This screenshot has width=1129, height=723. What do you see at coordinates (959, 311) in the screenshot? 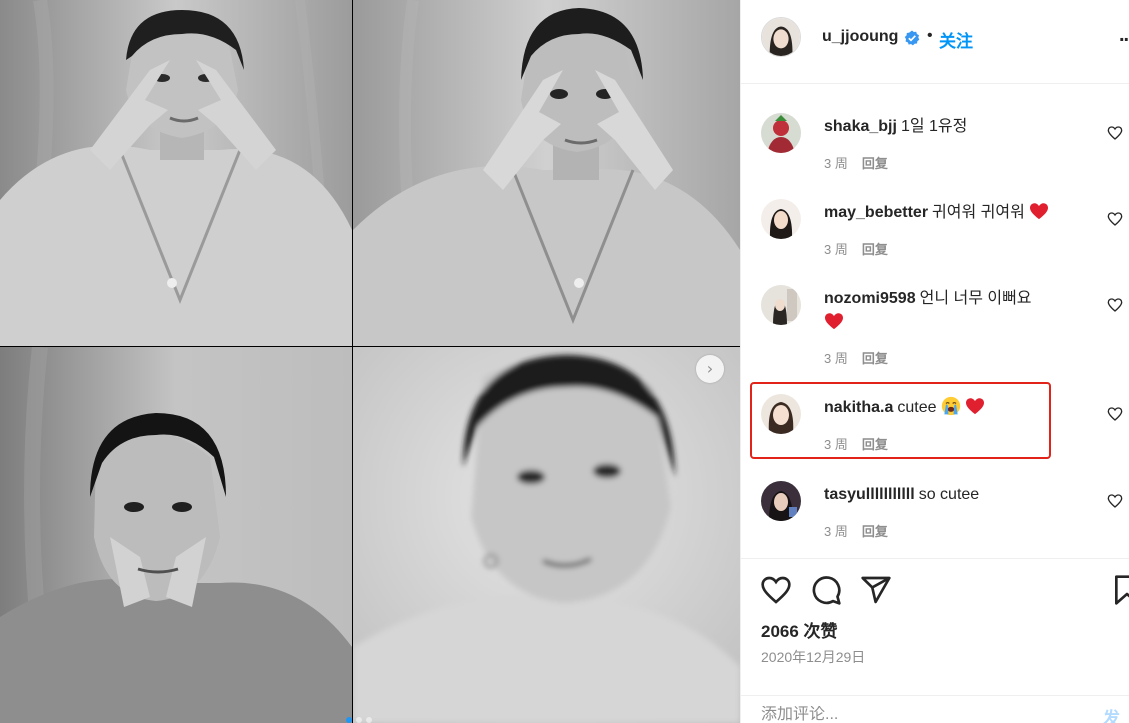
I see `comment-text: nozomi9598 언니 너무 이뻐요` at bounding box center [959, 311].